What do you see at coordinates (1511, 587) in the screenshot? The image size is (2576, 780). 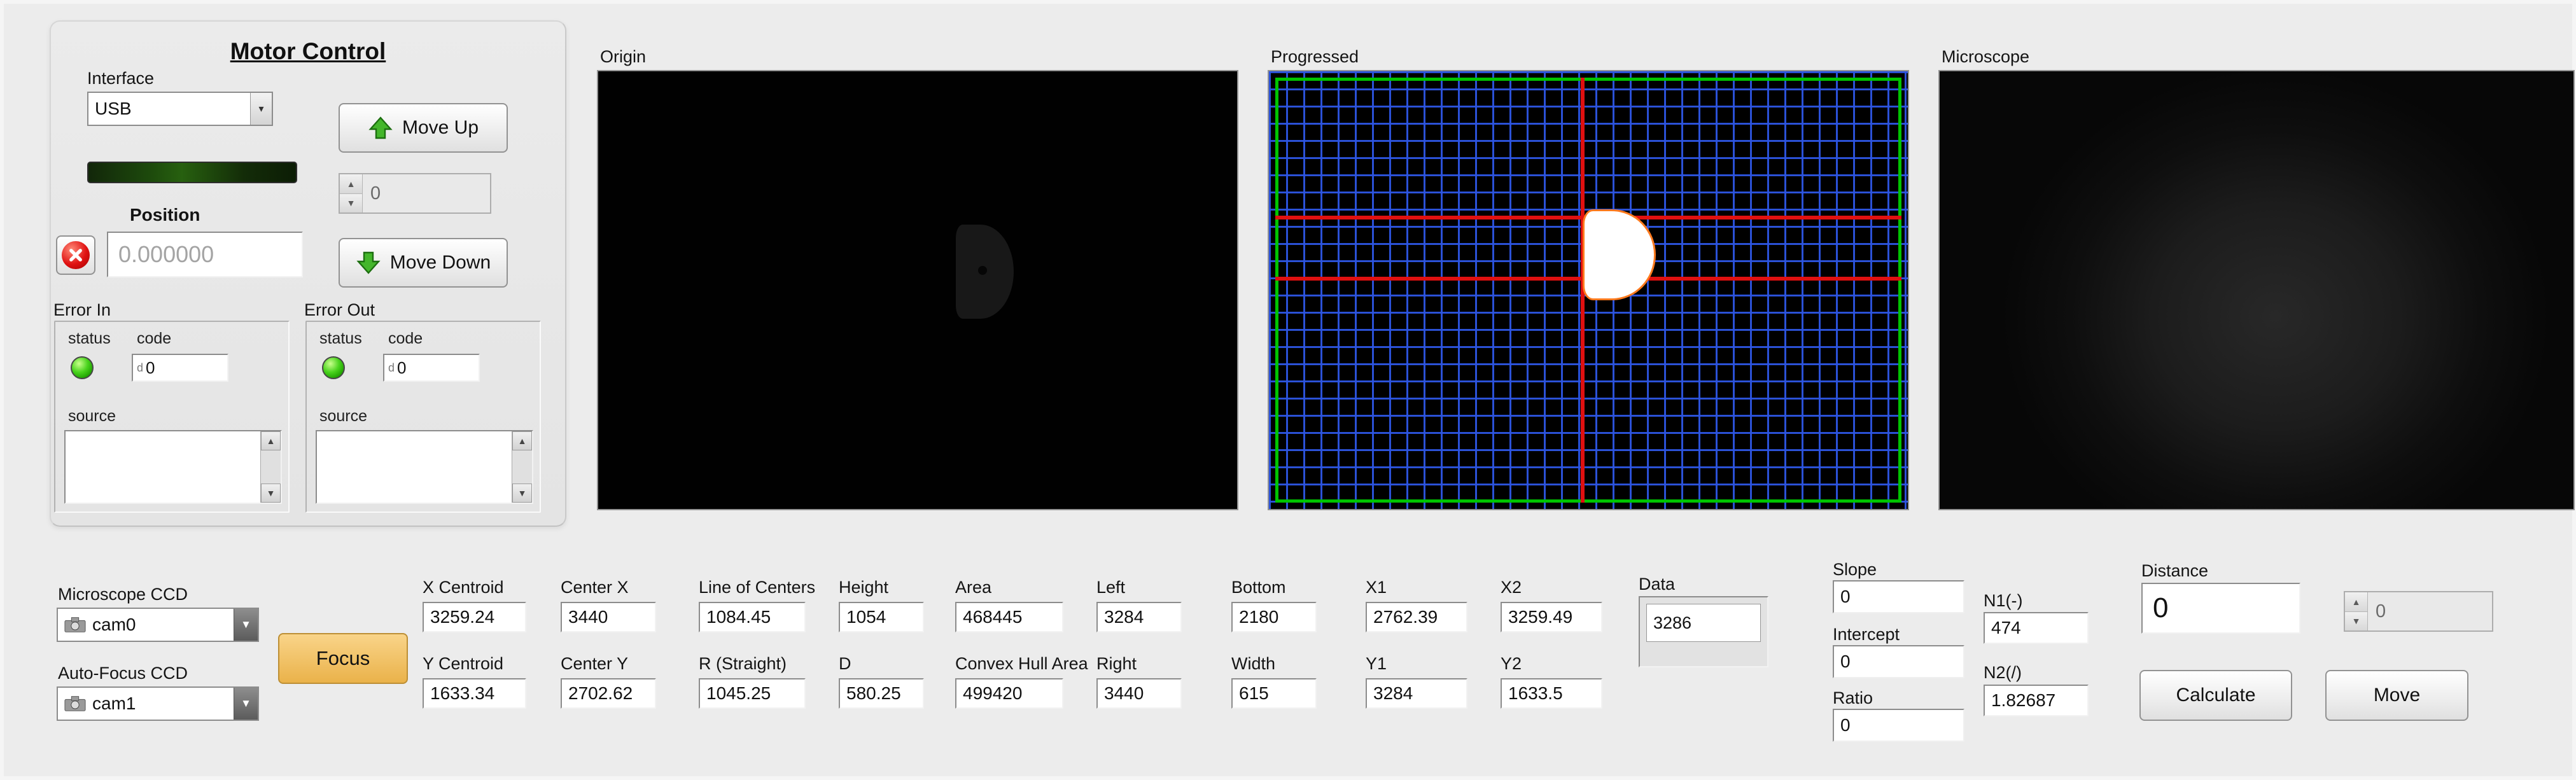 I see `x2-label: X2` at bounding box center [1511, 587].